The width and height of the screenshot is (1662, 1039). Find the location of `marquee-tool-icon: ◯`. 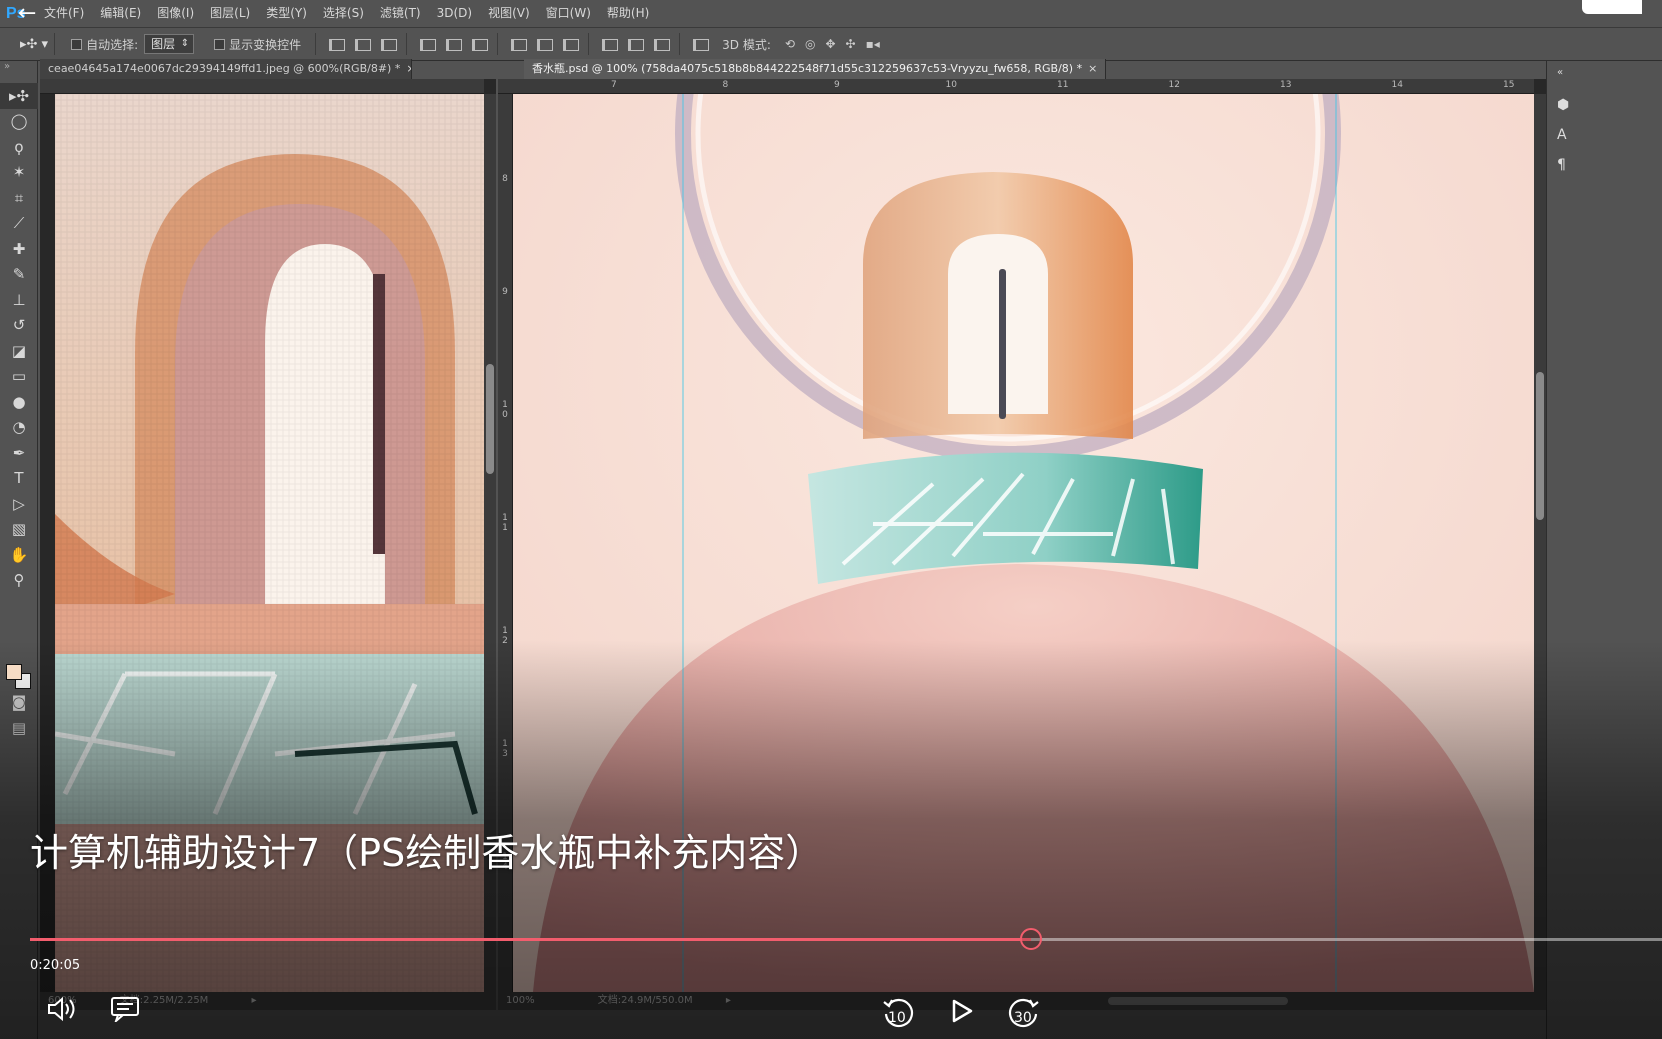

marquee-tool-icon: ◯ is located at coordinates (19, 122).